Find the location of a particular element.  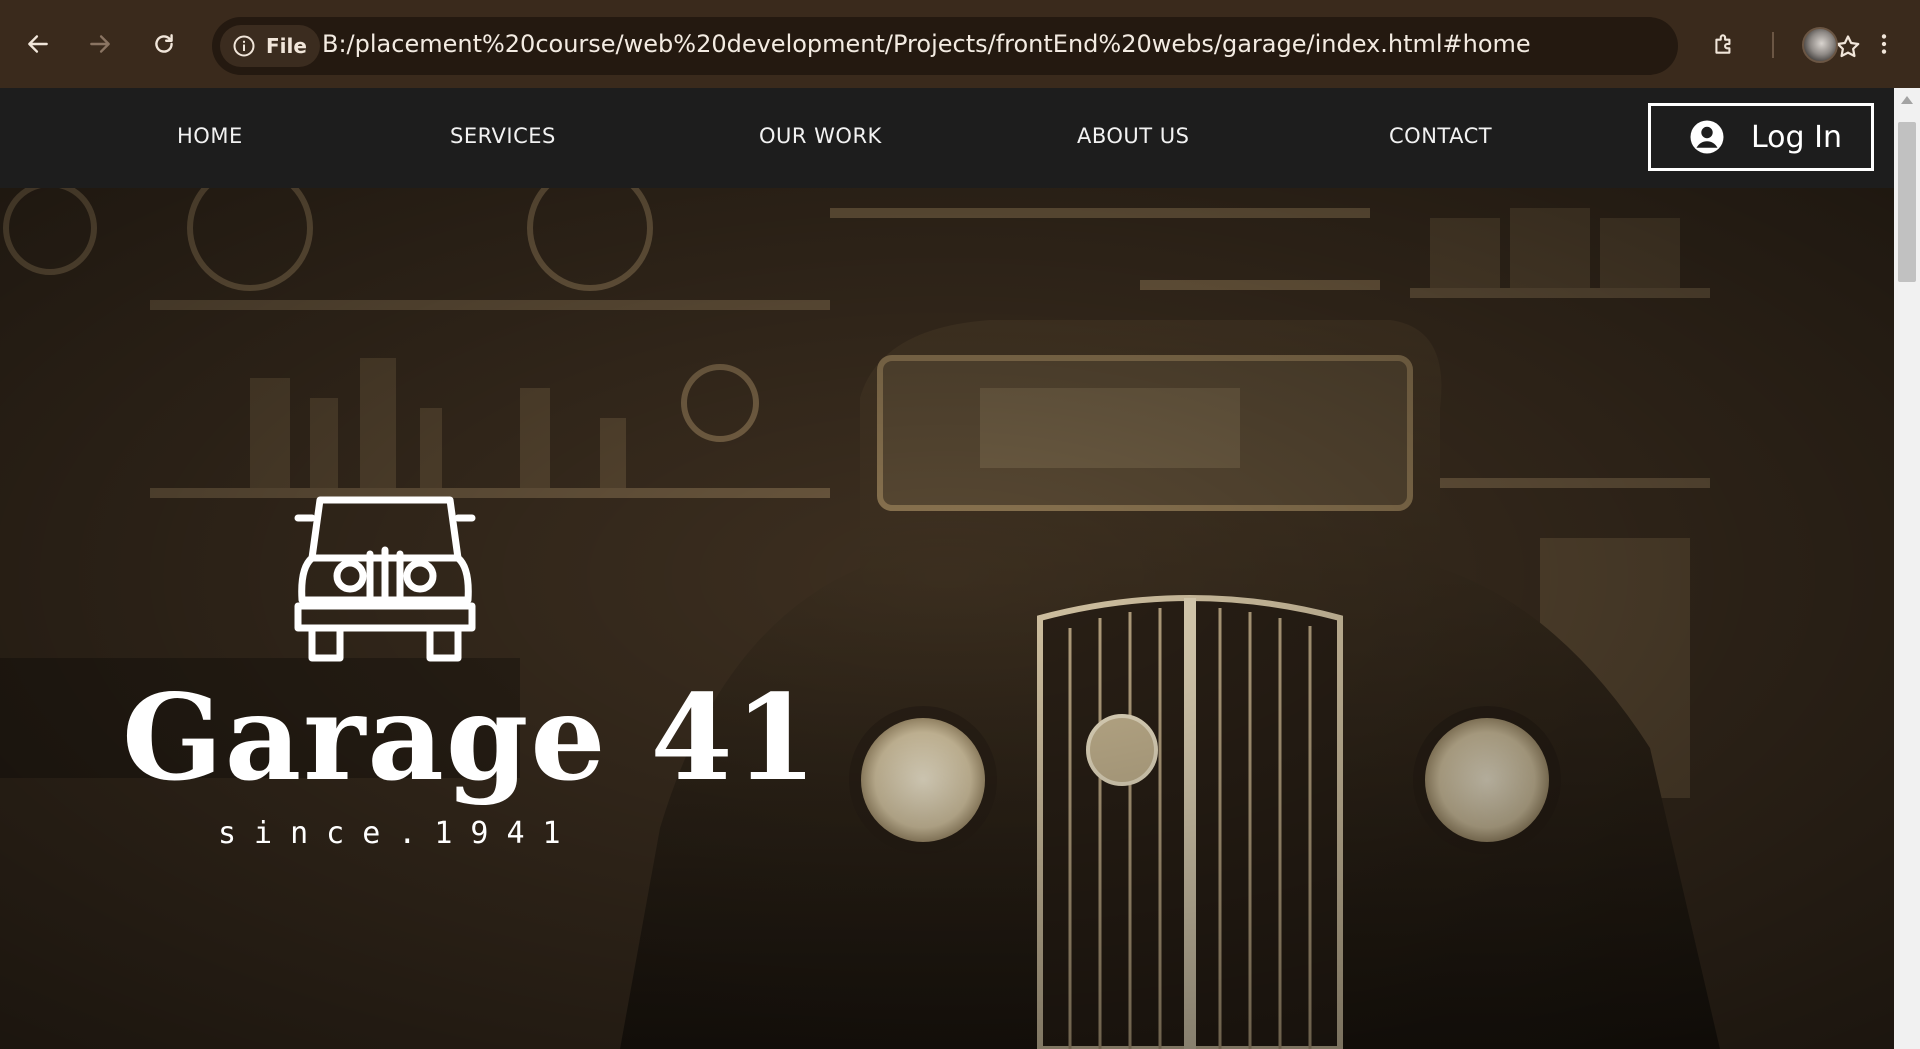

nav-link-contact: CONTACT is located at coordinates (1440, 136).